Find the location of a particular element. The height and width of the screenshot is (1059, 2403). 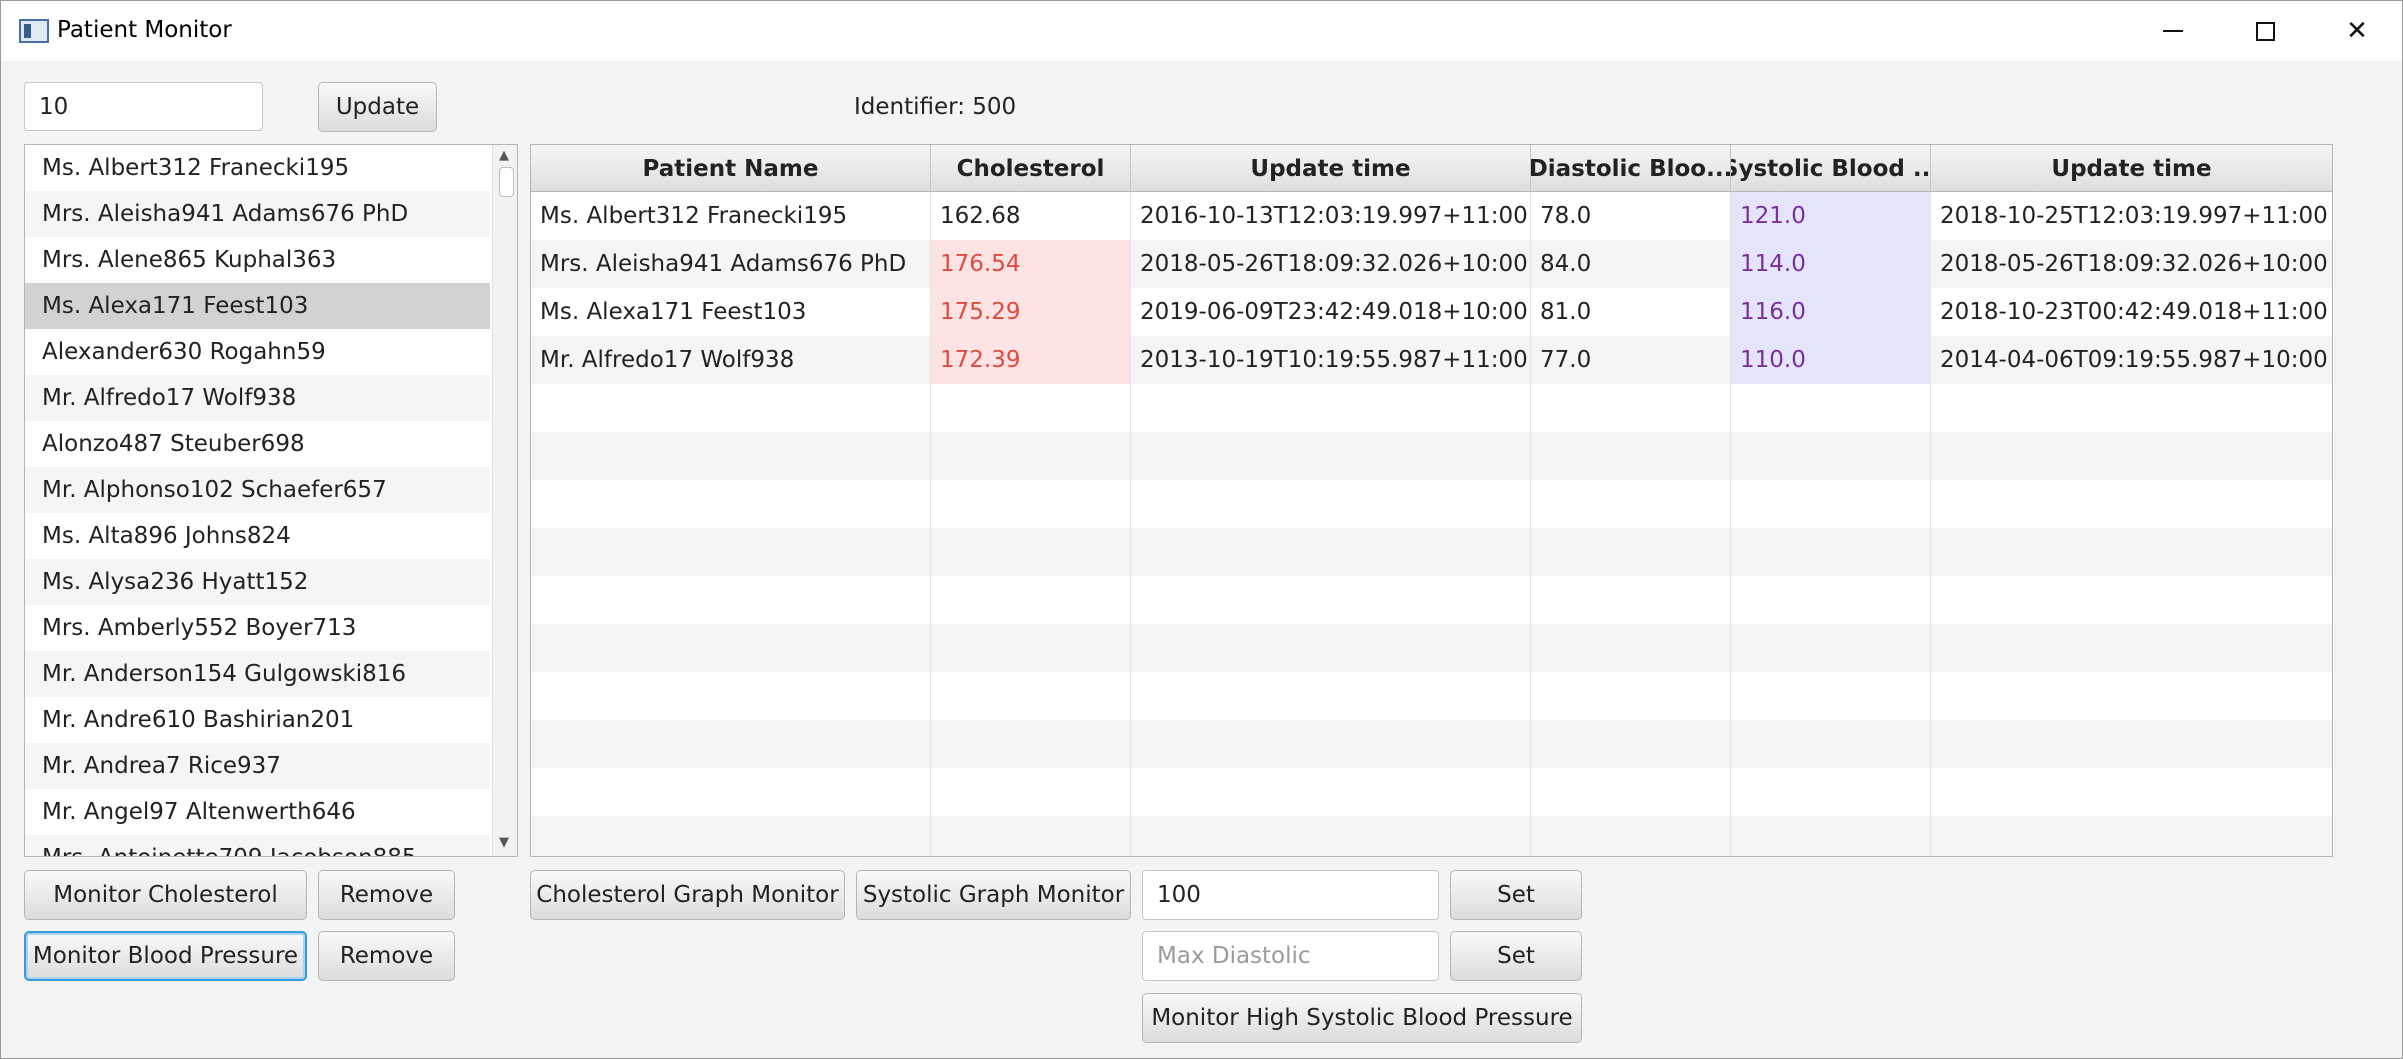

cell-diastolic: 81.0 is located at coordinates (1631, 312).